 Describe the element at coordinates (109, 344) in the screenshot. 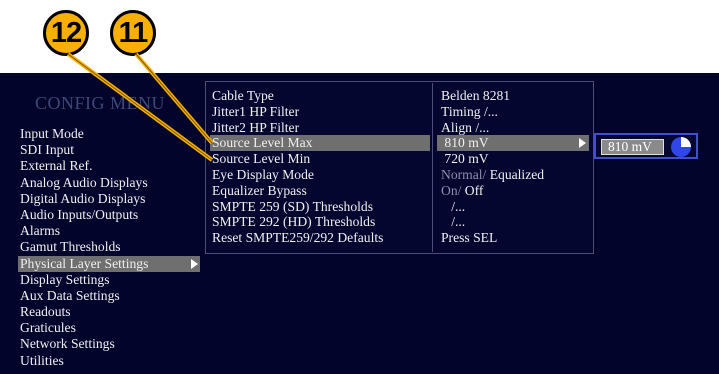

I see `menu-item-network-settings: Network Settings` at that location.